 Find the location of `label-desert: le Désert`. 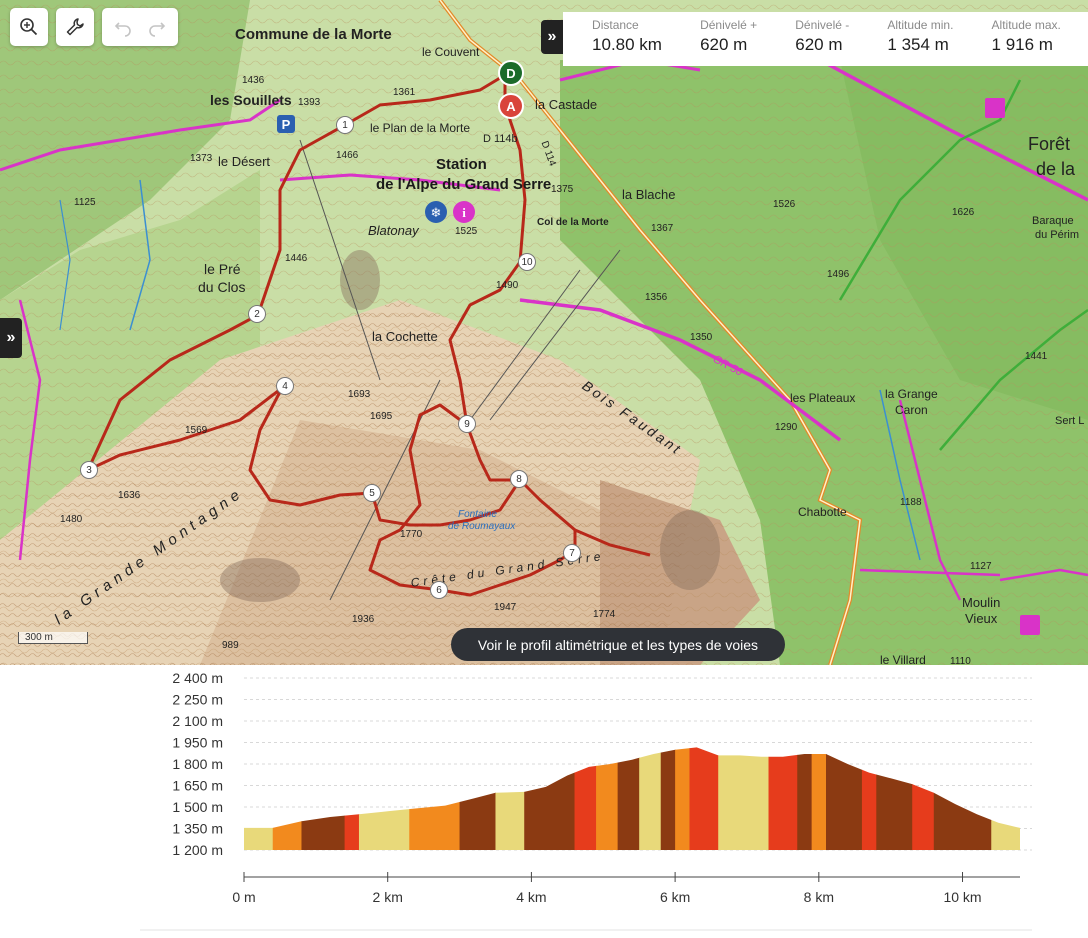

label-desert: le Désert is located at coordinates (244, 161).